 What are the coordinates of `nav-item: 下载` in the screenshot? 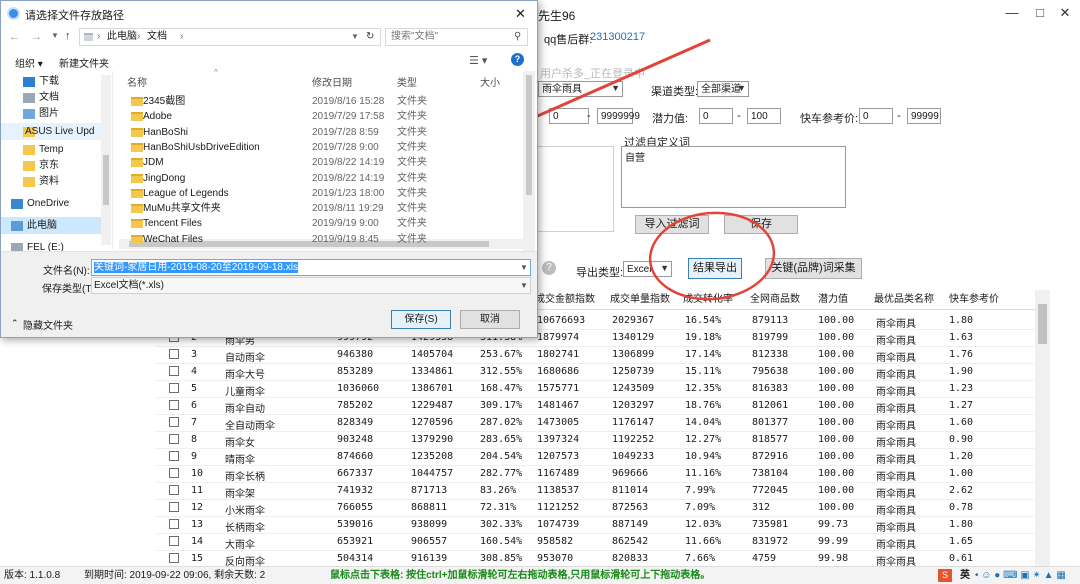 It's located at (51, 81).